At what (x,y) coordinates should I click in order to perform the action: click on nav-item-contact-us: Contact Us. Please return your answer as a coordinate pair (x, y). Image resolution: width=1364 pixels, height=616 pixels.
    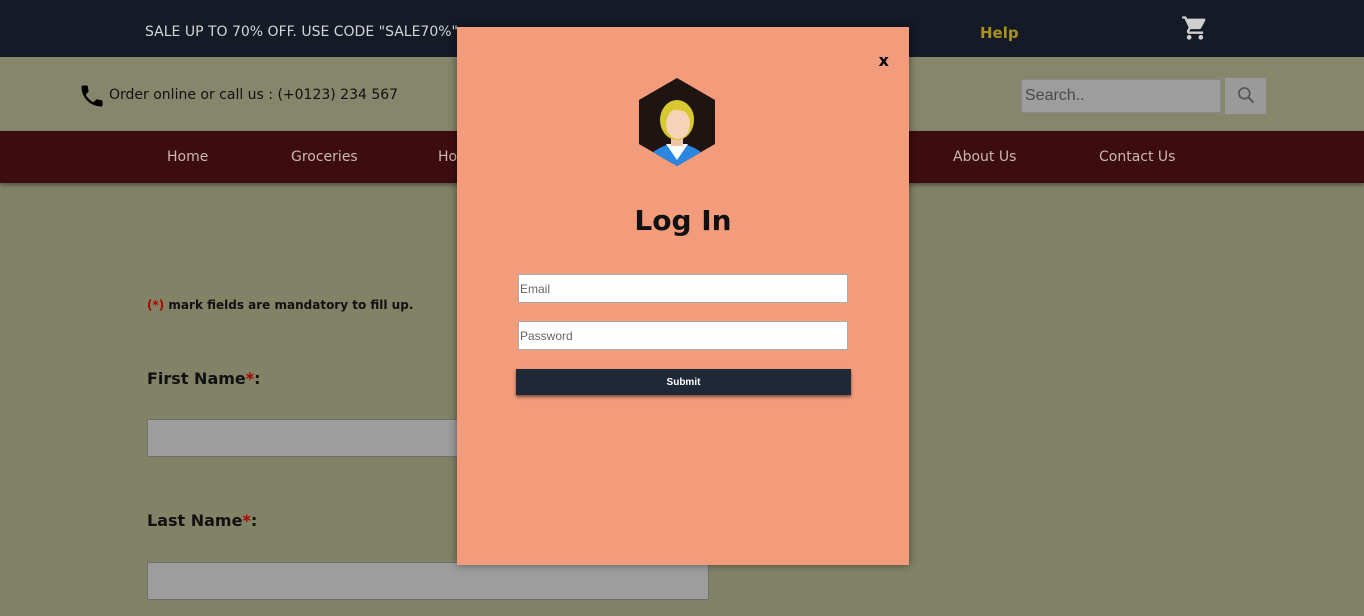
    Looking at the image, I should click on (1137, 157).